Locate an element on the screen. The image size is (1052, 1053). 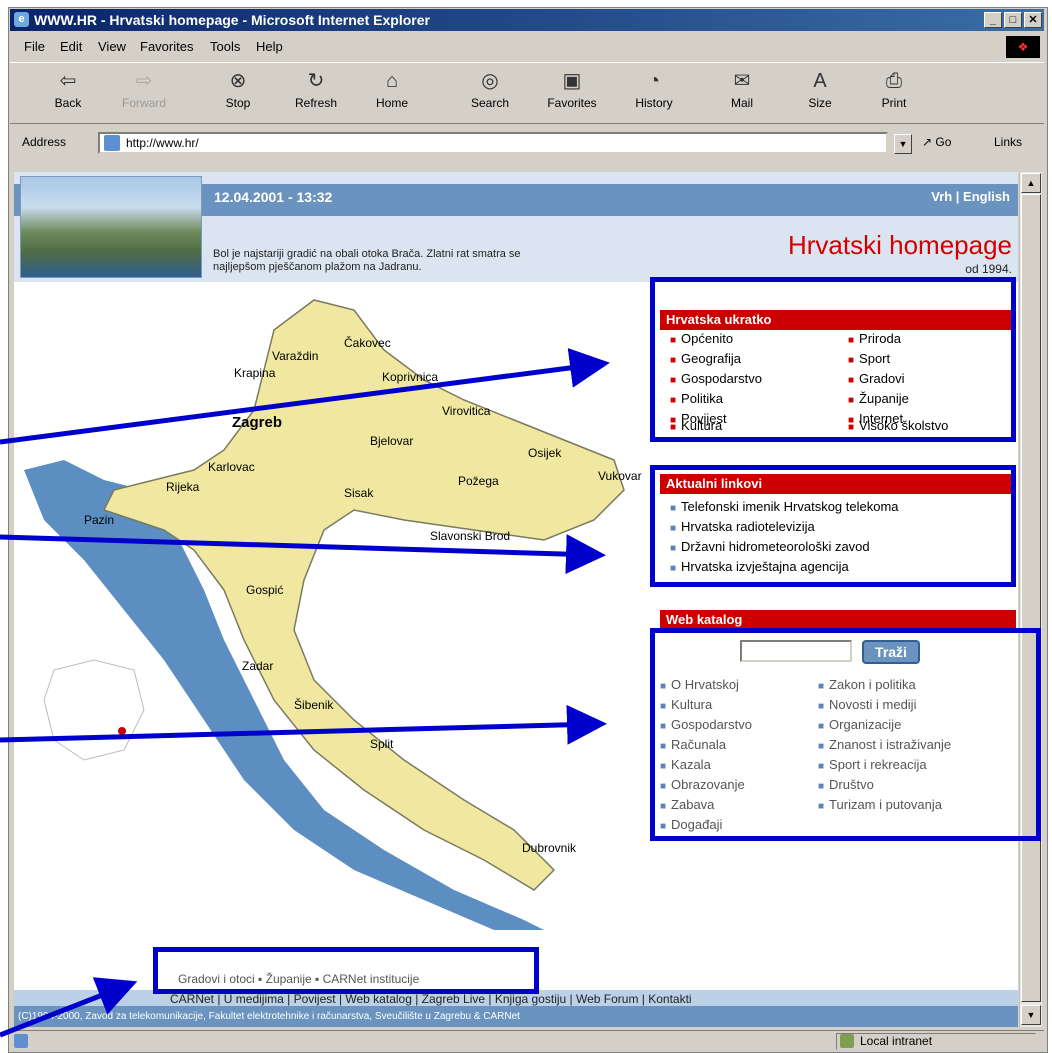
arrow-aktualni is located at coordinates (303, 554).